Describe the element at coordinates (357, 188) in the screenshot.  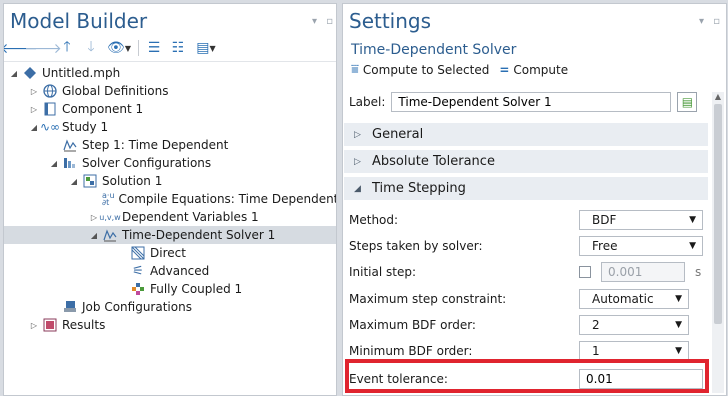
I see `collapse-arrow-icon: ◢` at that location.